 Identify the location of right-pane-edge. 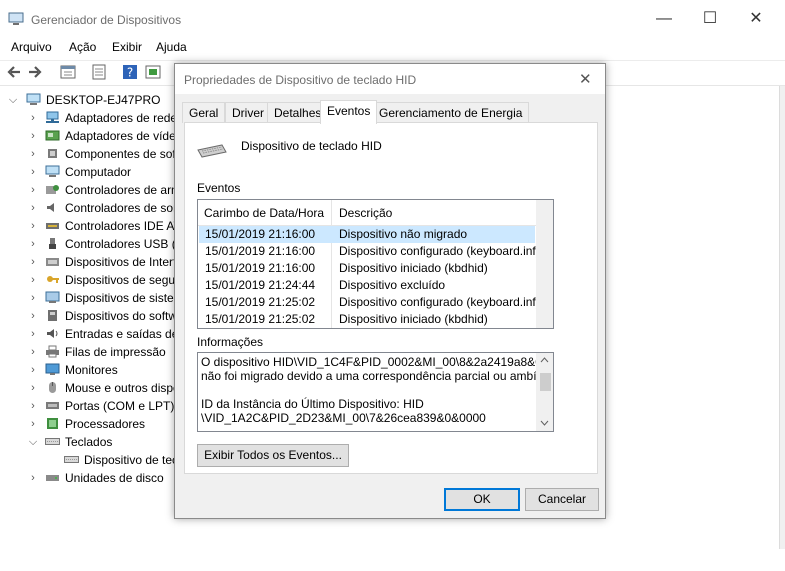
(782, 317).